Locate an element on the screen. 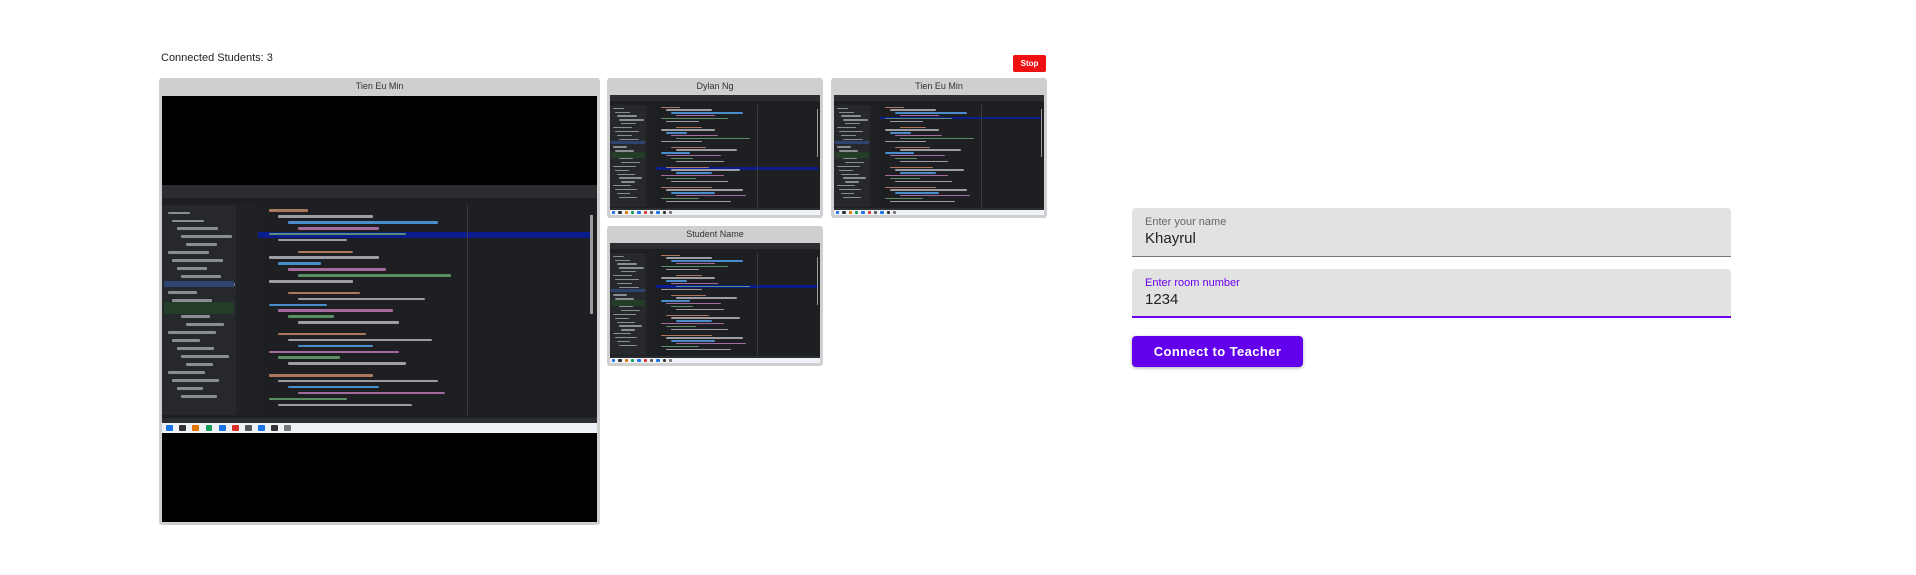 The height and width of the screenshot is (575, 1916). room-number-input is located at coordinates (1430, 299).